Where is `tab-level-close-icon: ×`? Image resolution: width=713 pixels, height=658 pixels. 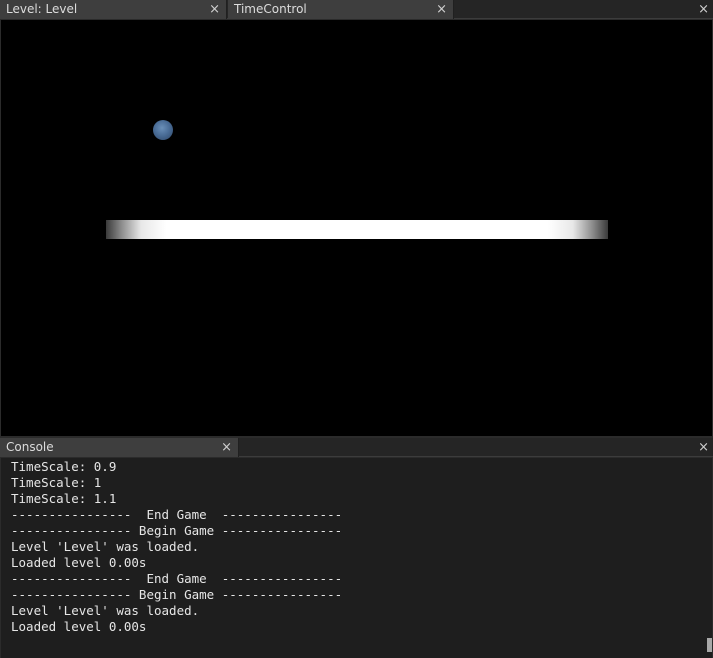
tab-level-close-icon: × is located at coordinates (214, 9).